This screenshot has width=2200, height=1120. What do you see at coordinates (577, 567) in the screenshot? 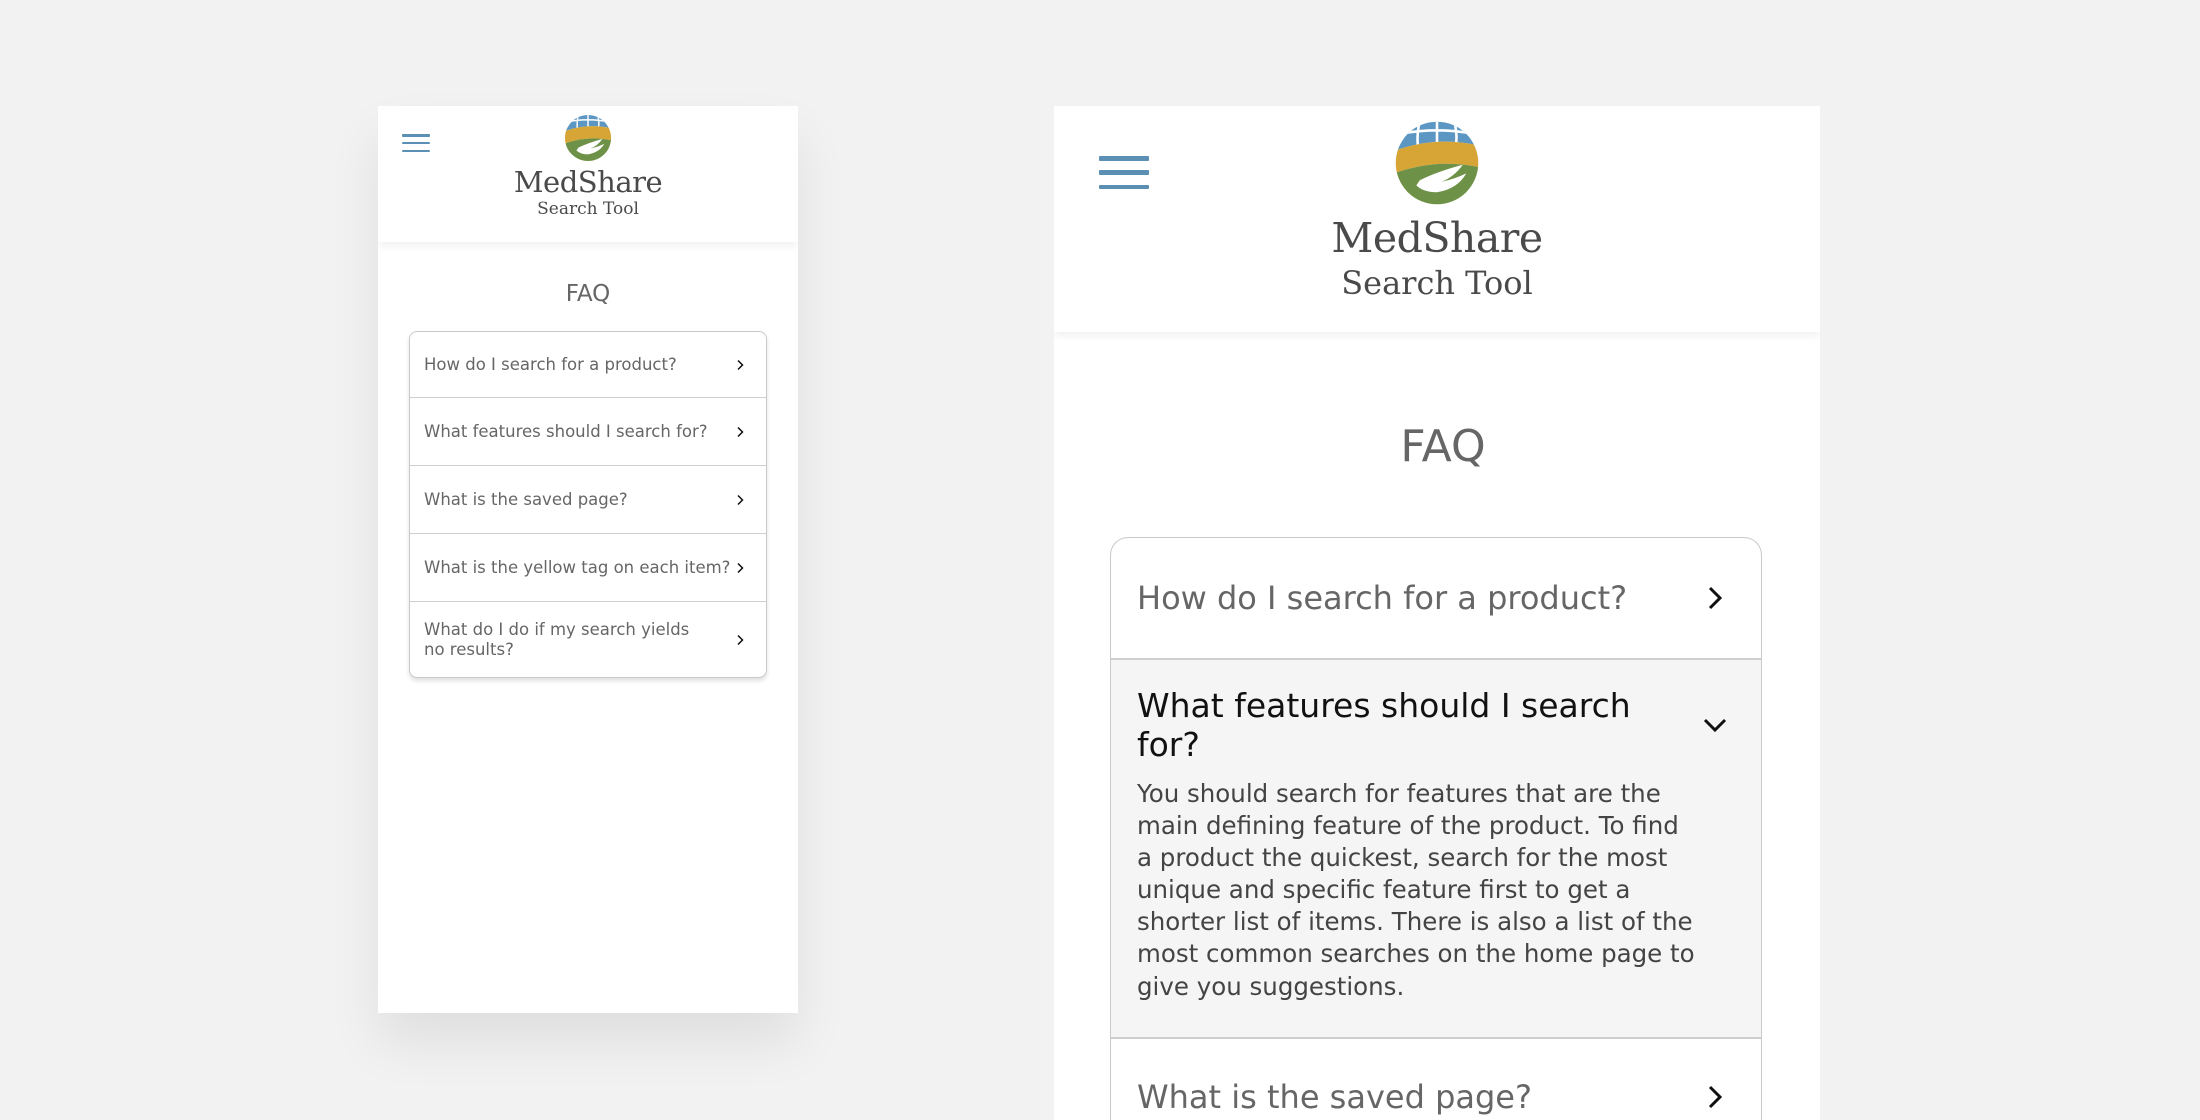
I see `faq-question: What is the yellow tag on each item?` at bounding box center [577, 567].